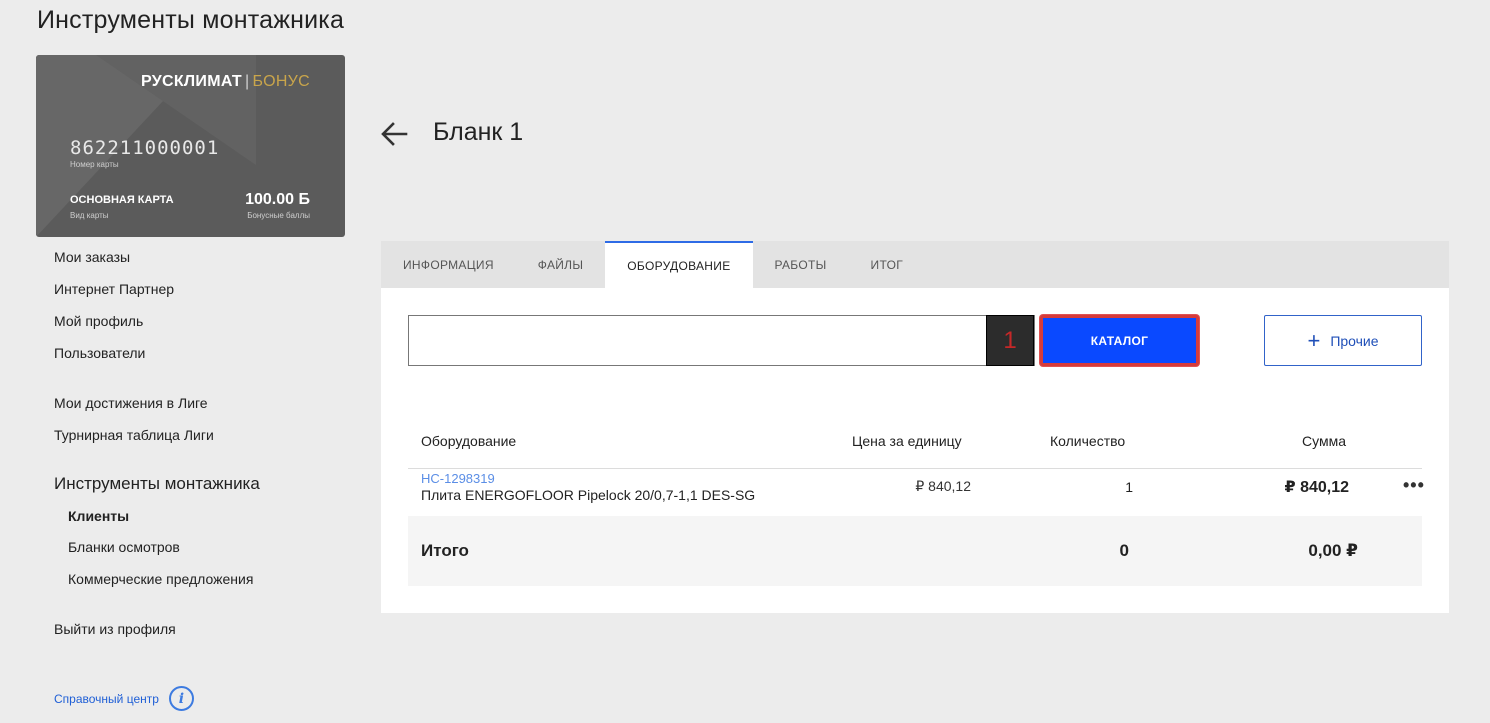 The width and height of the screenshot is (1490, 723). I want to click on help-center-link: Справочный центр i, so click(124, 698).